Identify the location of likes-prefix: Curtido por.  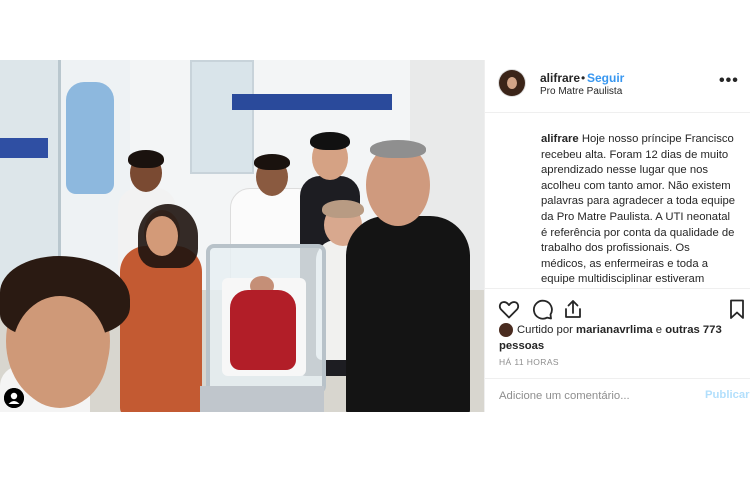
(545, 330).